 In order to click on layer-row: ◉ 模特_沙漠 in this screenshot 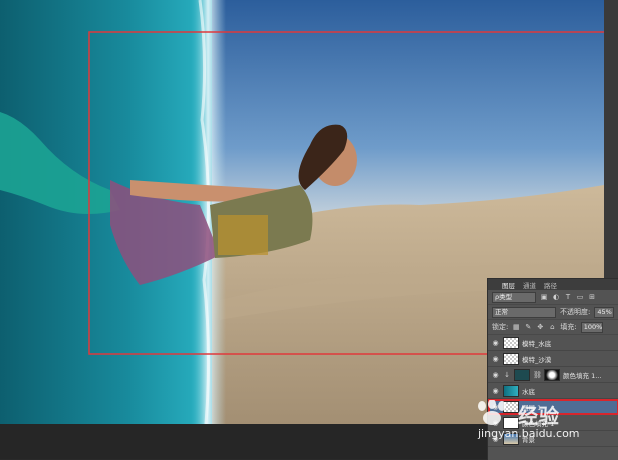, I will do `click(553, 359)`.